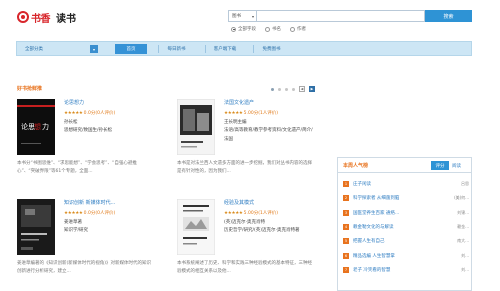 This screenshot has height=291, width=500. What do you see at coordinates (301, 29) in the screenshot?
I see `scope-label: 作者` at bounding box center [301, 29].